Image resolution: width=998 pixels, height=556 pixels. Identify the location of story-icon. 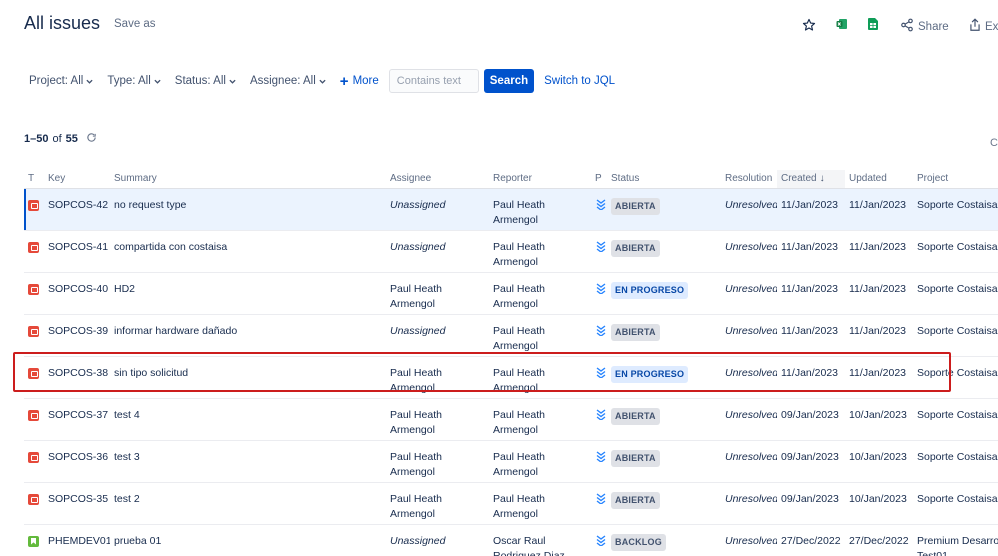
(33, 541).